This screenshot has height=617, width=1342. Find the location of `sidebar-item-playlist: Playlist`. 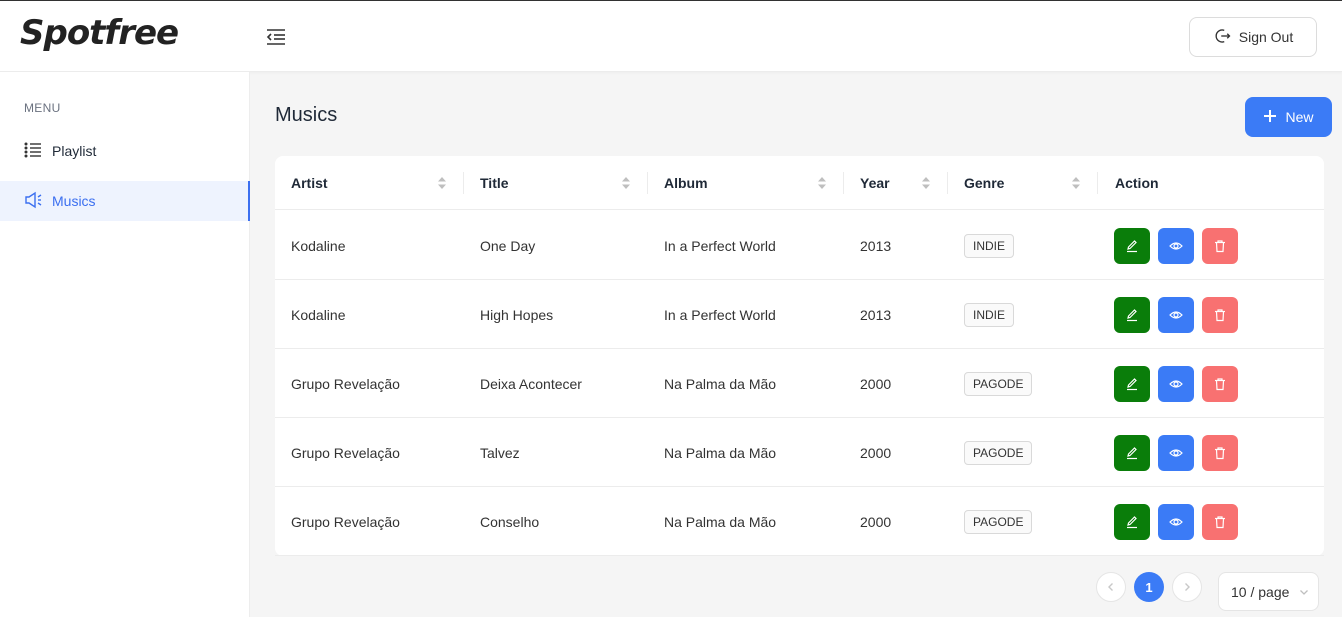

sidebar-item-playlist: Playlist is located at coordinates (125, 151).